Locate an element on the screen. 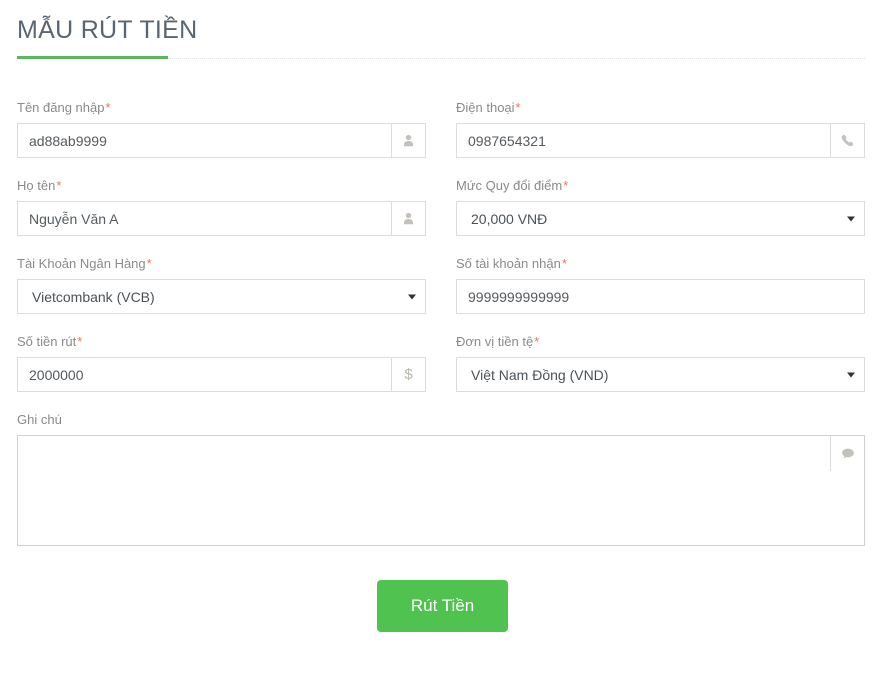  phone-icon is located at coordinates (847, 140).